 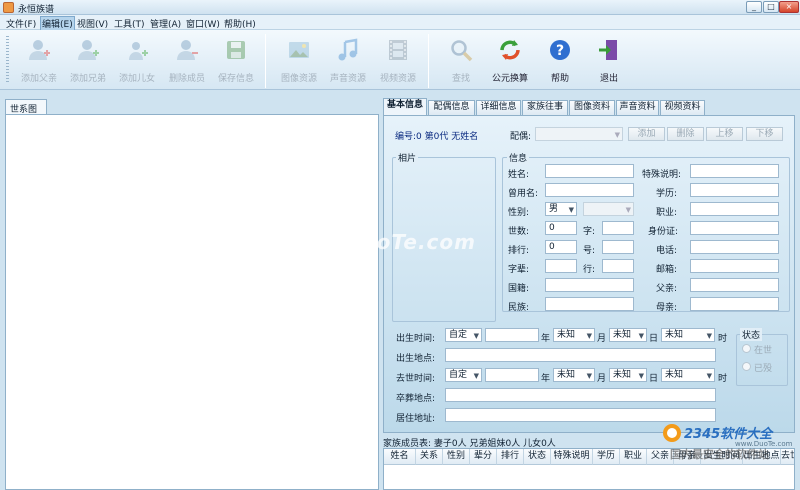 What do you see at coordinates (561, 228) in the screenshot?
I see `generation-field: 0` at bounding box center [561, 228].